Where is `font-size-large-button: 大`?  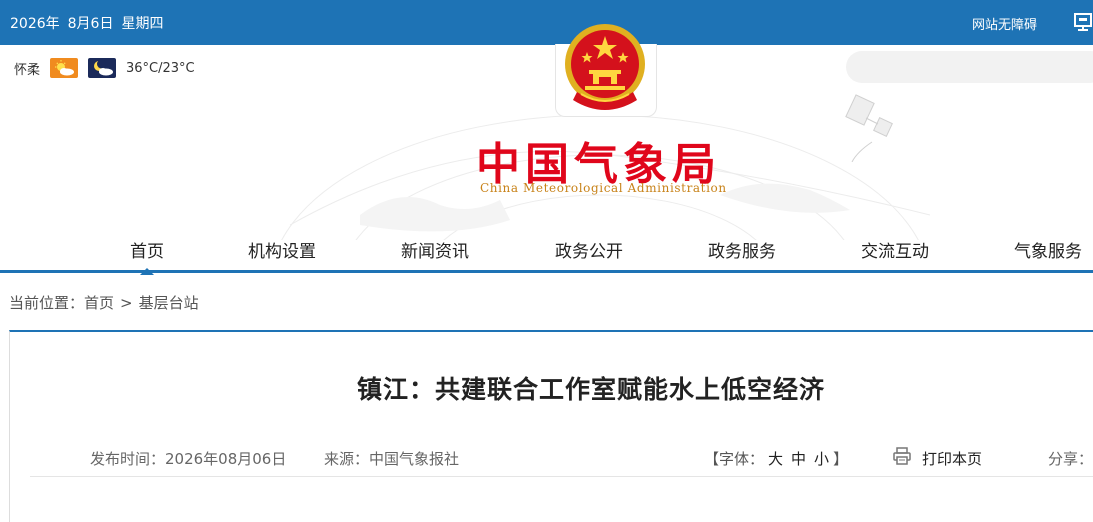 font-size-large-button: 大 is located at coordinates (775, 459).